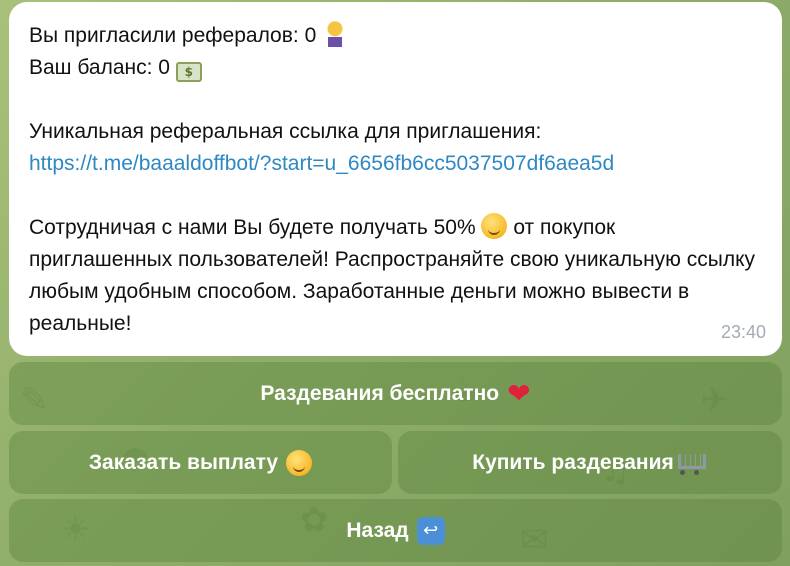 The image size is (790, 566). What do you see at coordinates (743, 332) in the screenshot?
I see `message-timestamp: 23:40` at bounding box center [743, 332].